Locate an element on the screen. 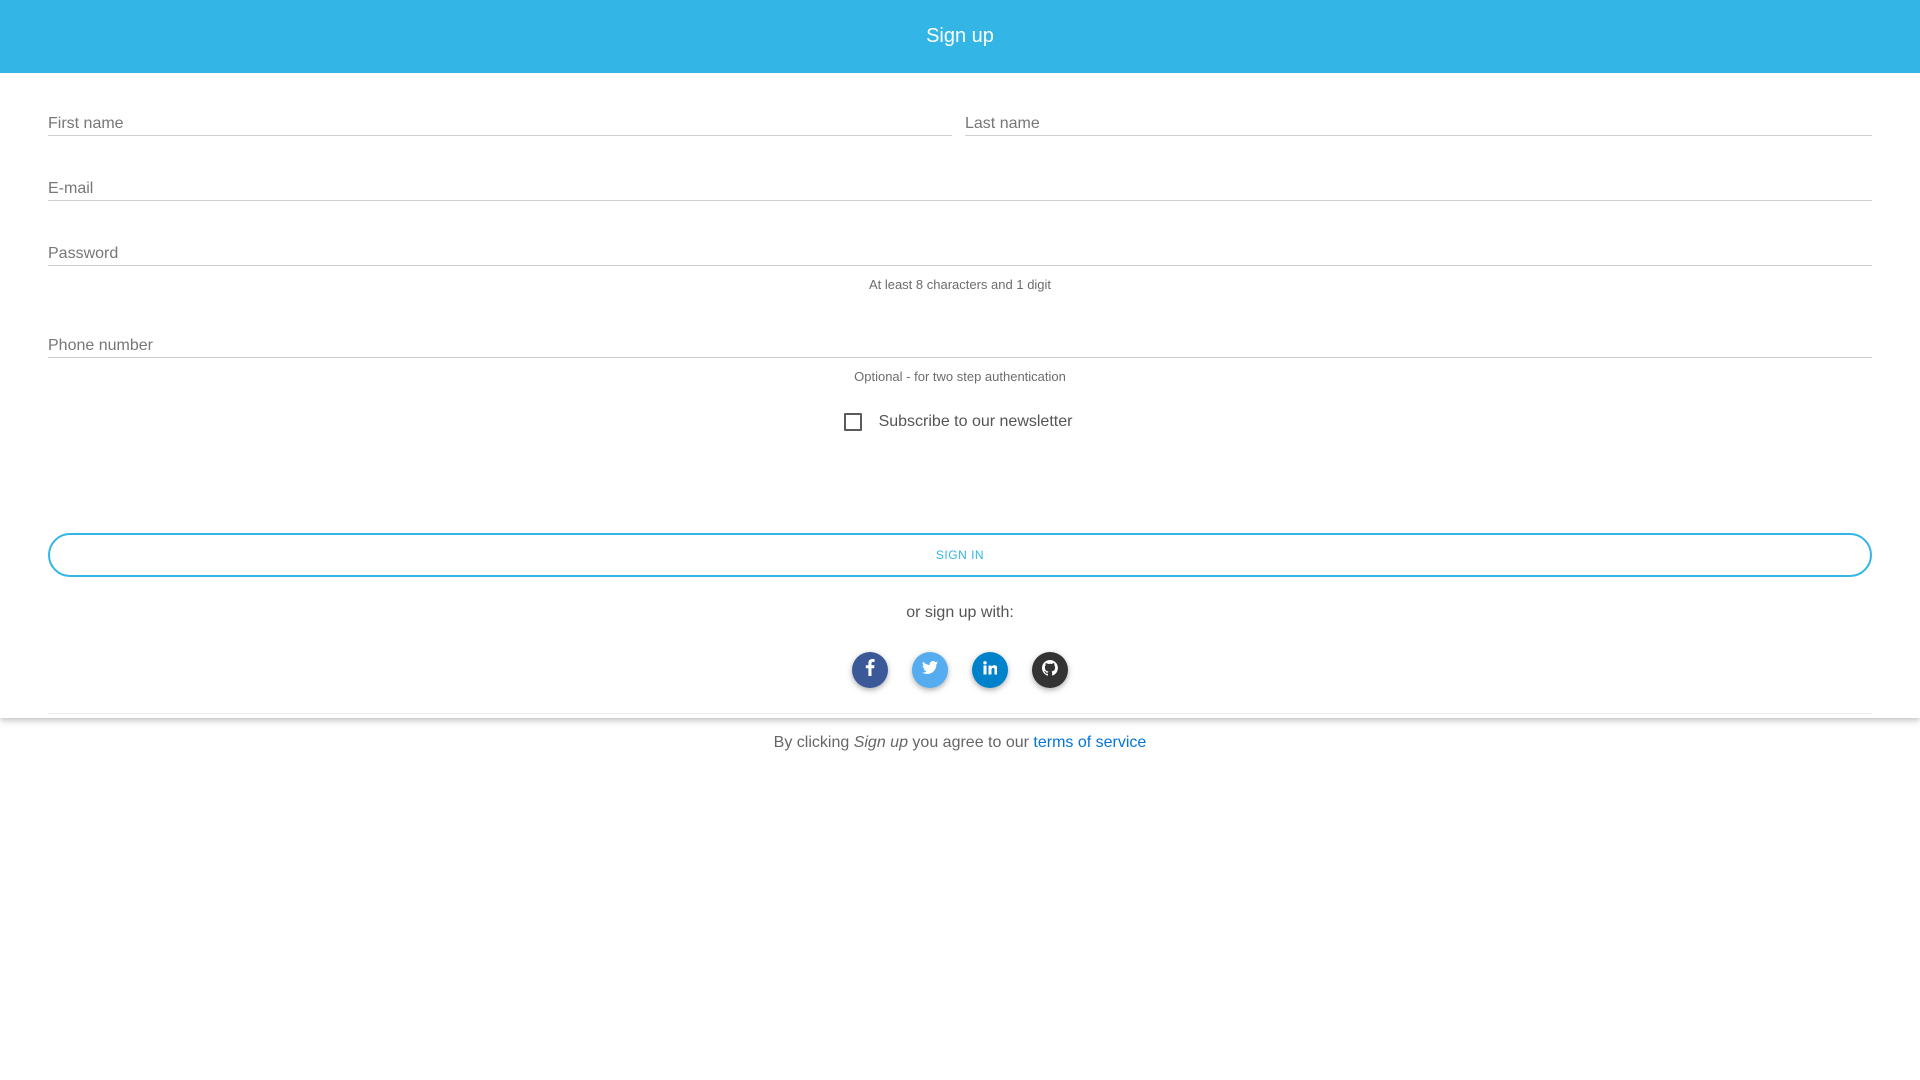 The height and width of the screenshot is (1080, 1920). phone-hint: Optional - for two step authentication is located at coordinates (960, 376).